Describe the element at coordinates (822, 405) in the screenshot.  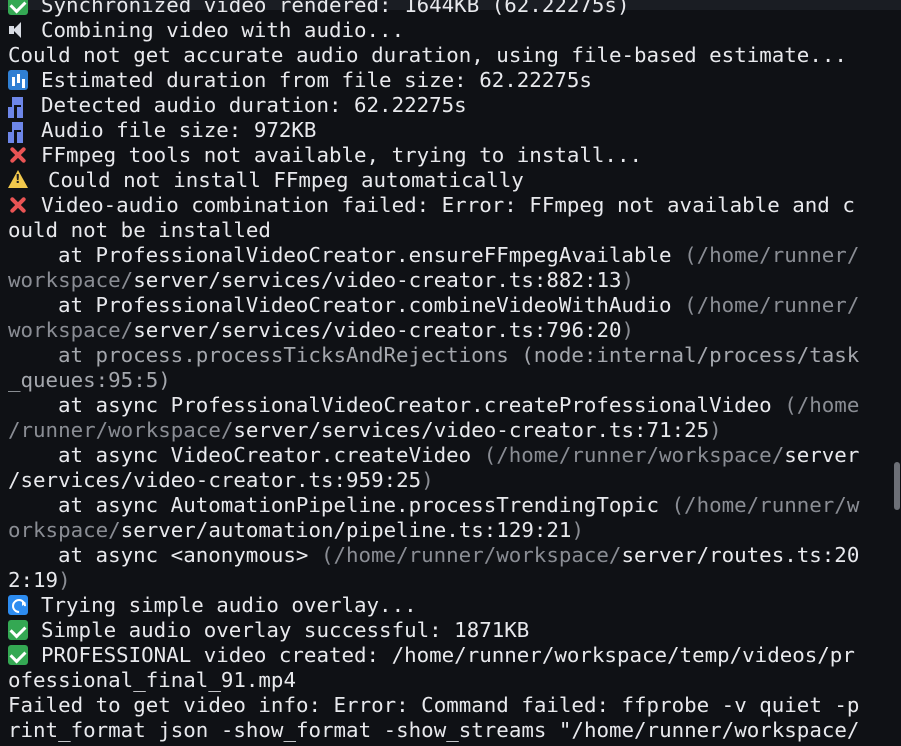
I see `path-text: (/home` at that location.